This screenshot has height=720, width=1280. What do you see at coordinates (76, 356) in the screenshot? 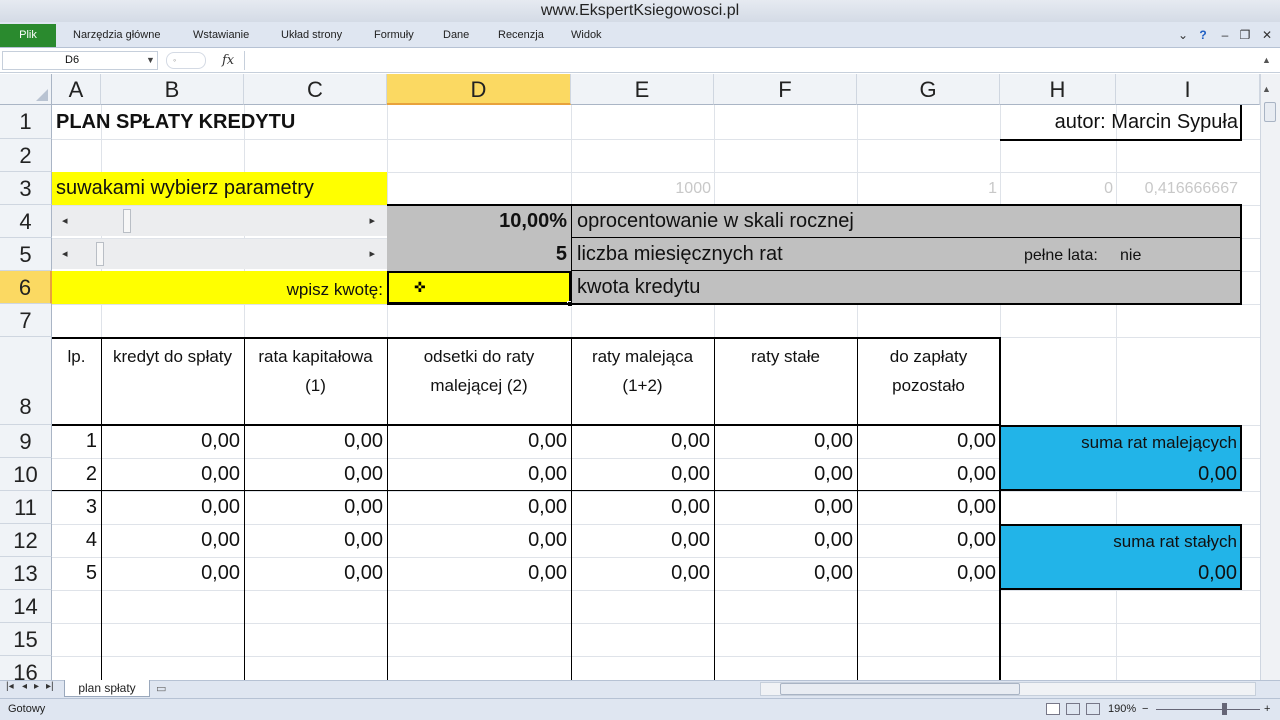
I see `table-header-lp: lp.` at bounding box center [76, 356].